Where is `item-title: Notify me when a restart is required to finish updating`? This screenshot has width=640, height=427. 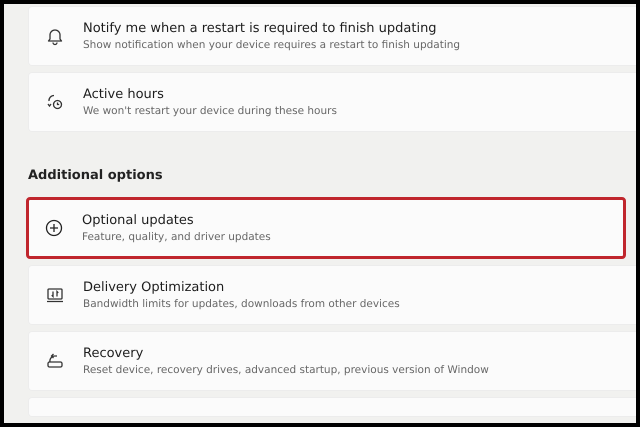 item-title: Notify me when a restart is required to finish updating is located at coordinates (260, 28).